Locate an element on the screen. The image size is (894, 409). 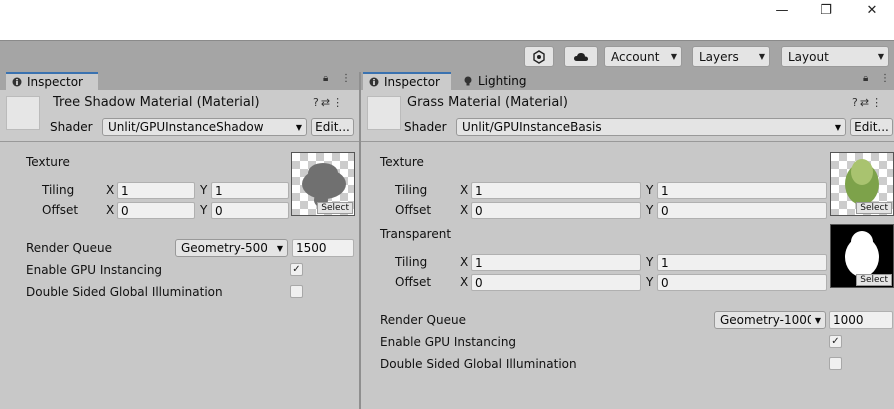
layers-dropdown: Layers ▼ is located at coordinates (731, 56).